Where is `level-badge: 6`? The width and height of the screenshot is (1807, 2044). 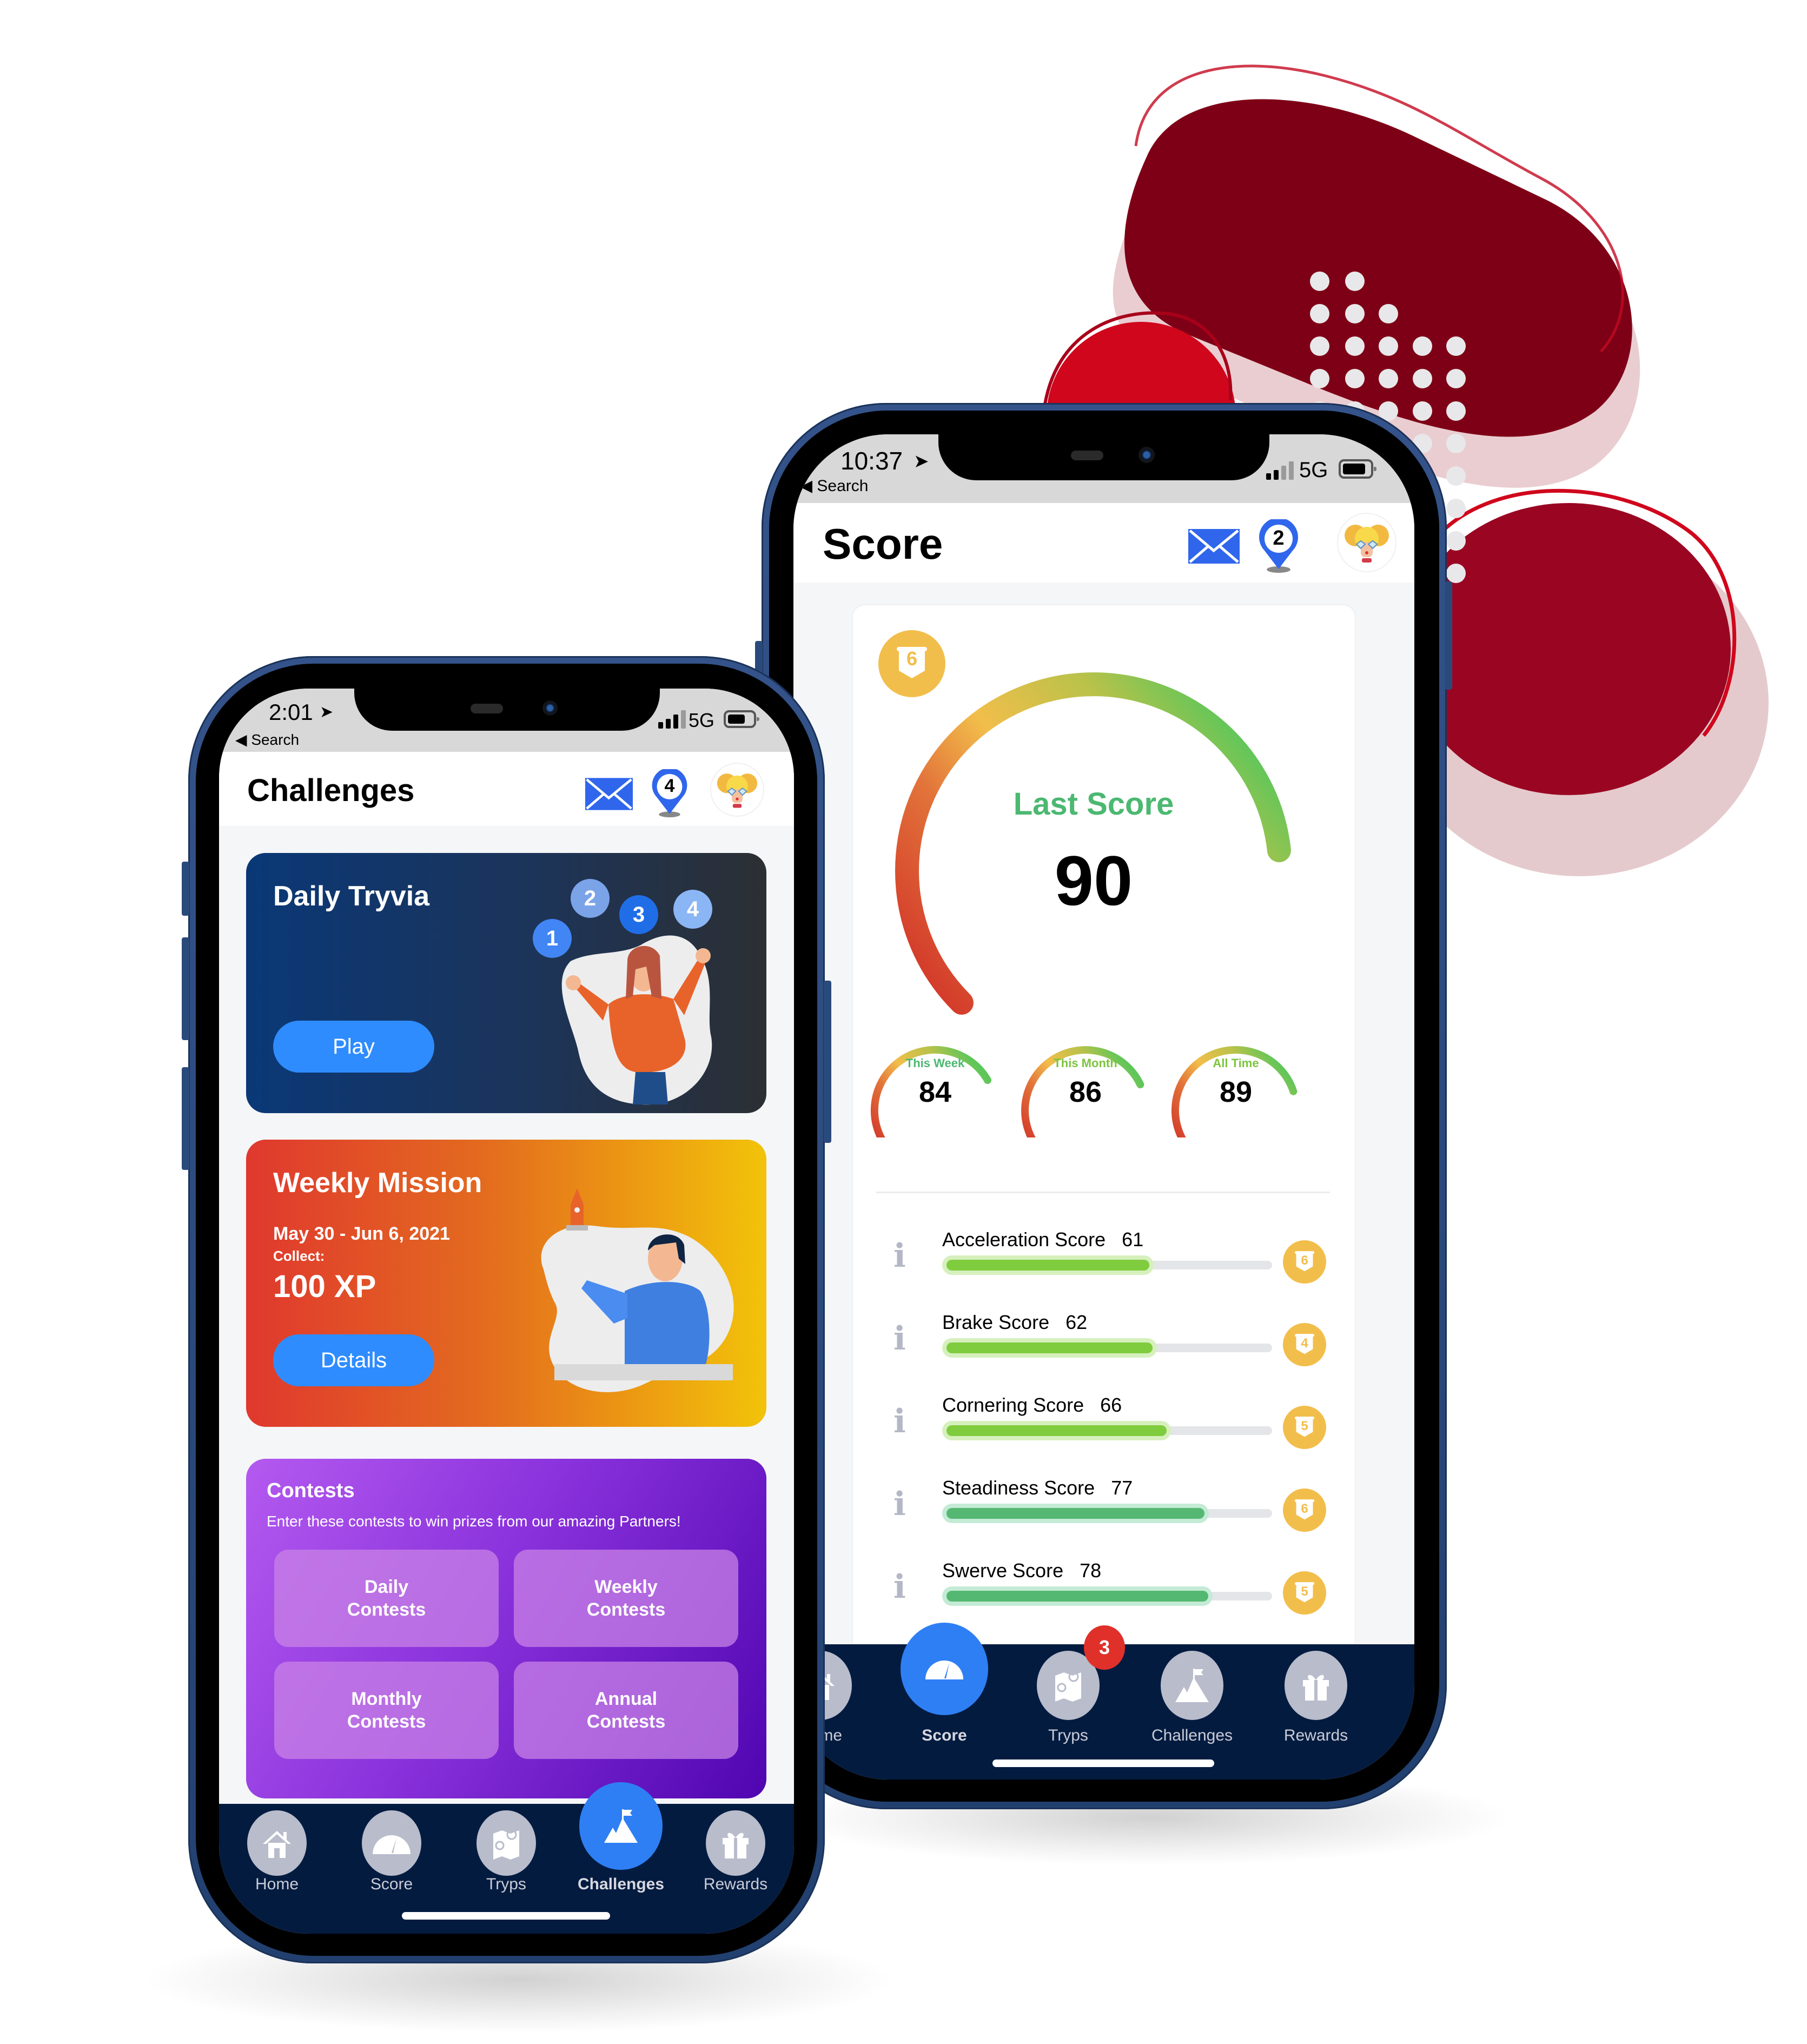 level-badge: 6 is located at coordinates (1304, 1510).